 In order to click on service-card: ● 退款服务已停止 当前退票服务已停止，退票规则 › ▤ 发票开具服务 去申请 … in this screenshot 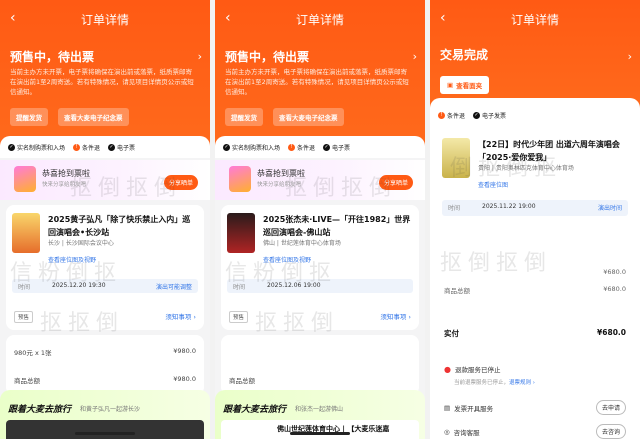, I will do `click(535, 397)`.